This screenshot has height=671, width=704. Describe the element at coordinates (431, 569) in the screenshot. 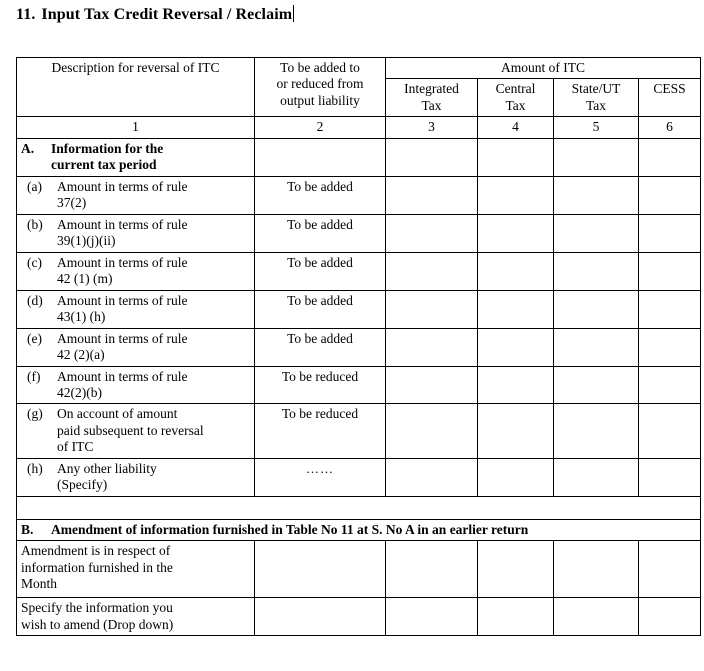

I see `row-month-integrated` at that location.